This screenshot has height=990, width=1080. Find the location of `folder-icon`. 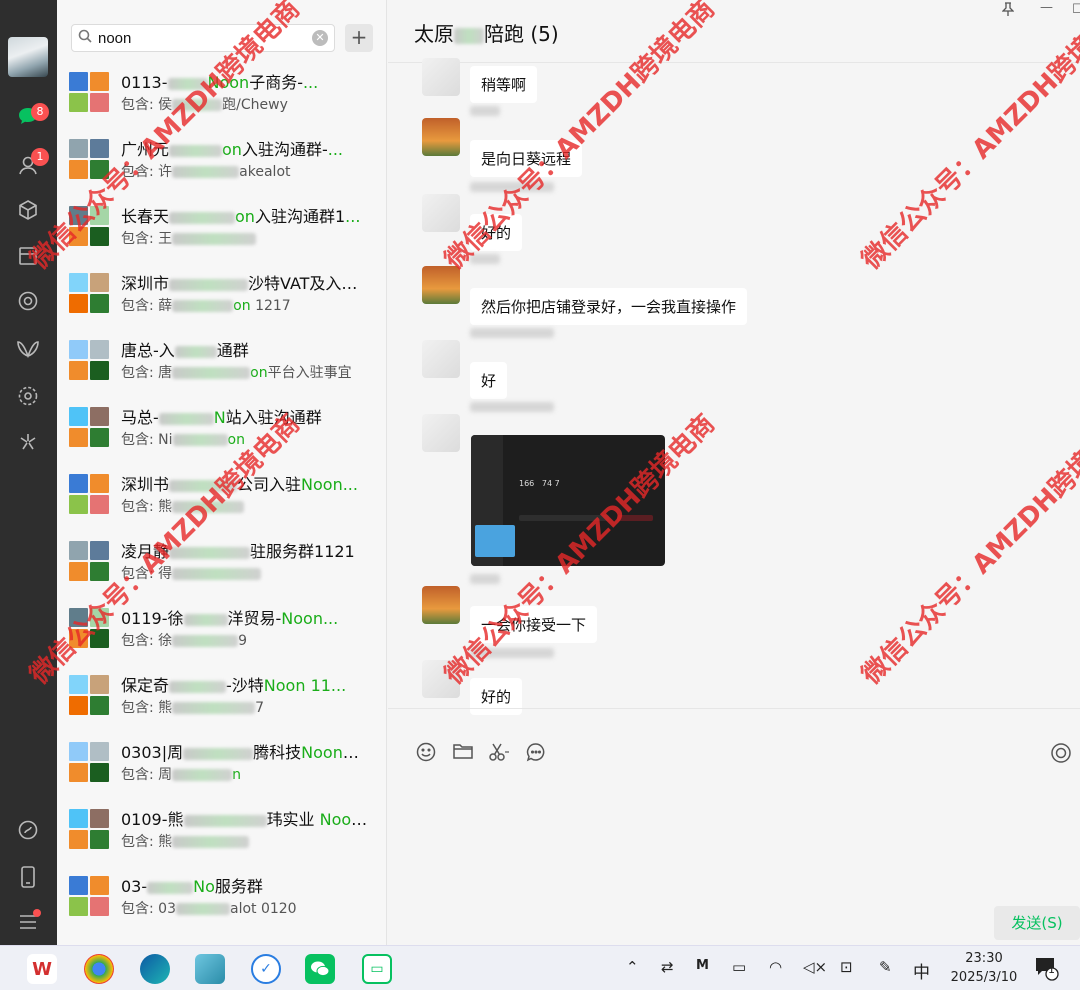

folder-icon is located at coordinates (463, 754).